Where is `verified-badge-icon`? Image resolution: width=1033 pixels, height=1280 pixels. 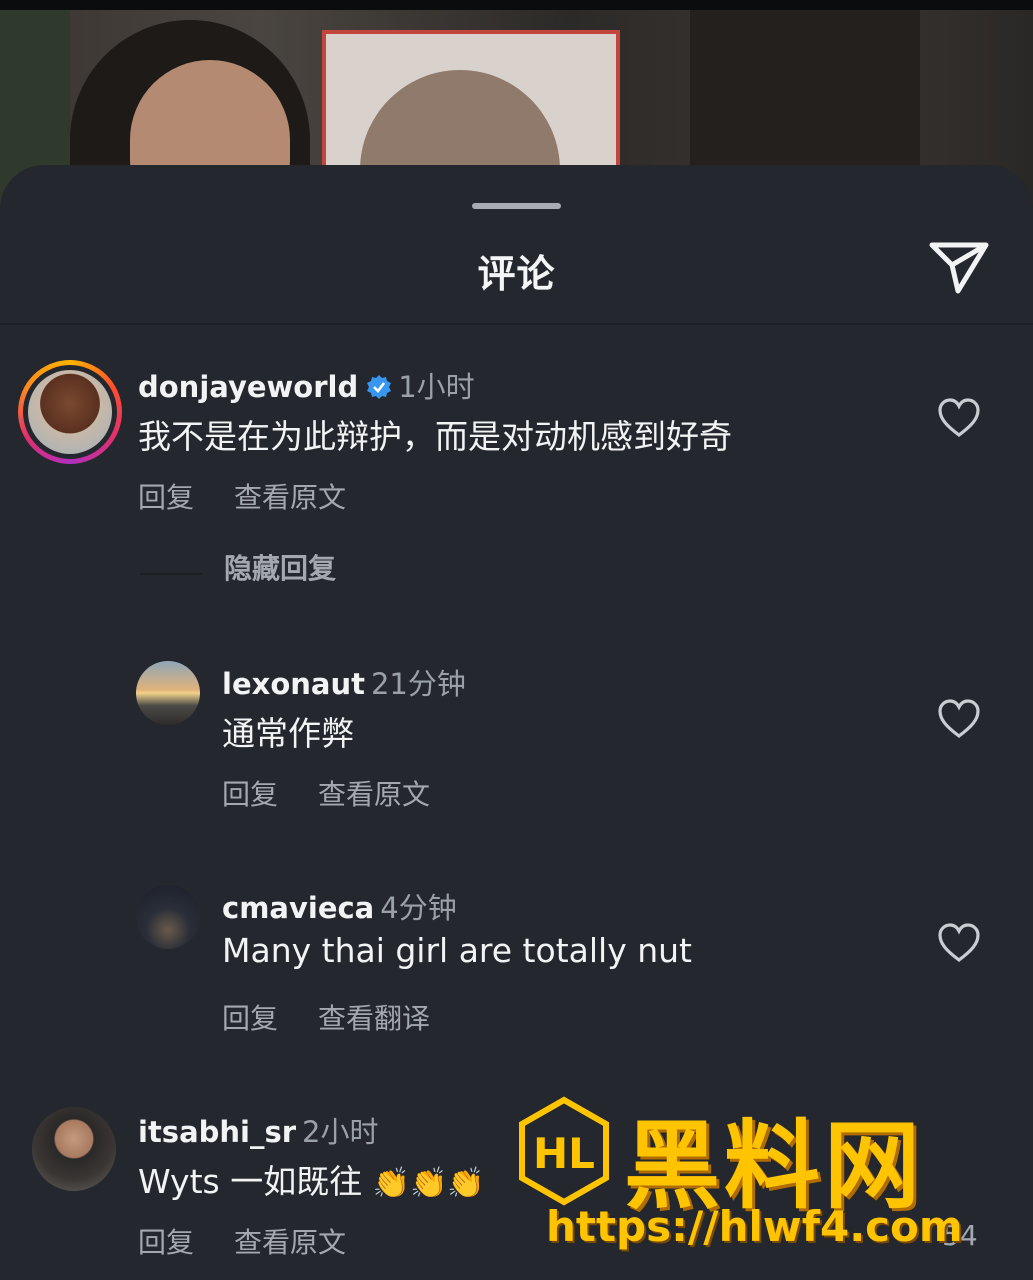
verified-badge-icon is located at coordinates (379, 387).